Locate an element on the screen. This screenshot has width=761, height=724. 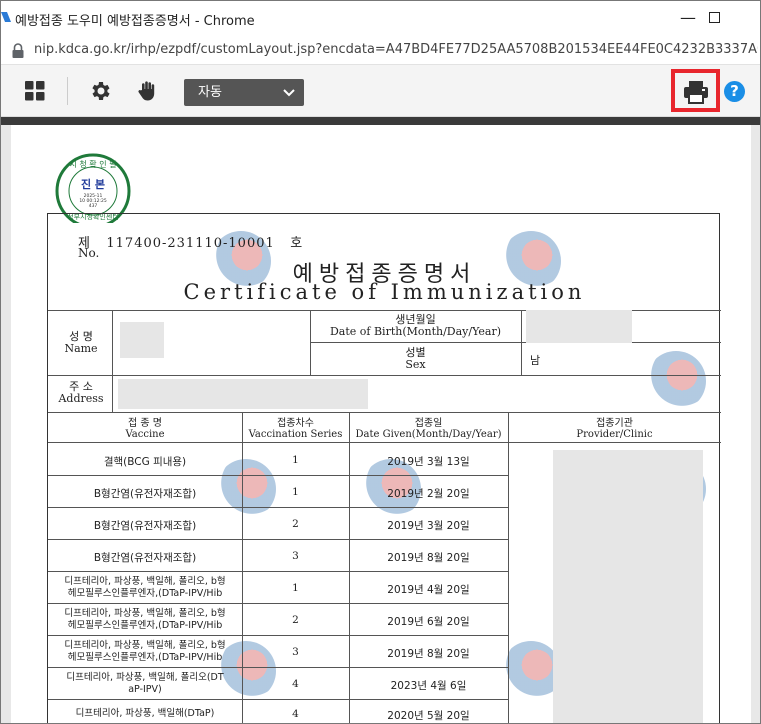
sex-label: 성별 Sex is located at coordinates (415, 358).